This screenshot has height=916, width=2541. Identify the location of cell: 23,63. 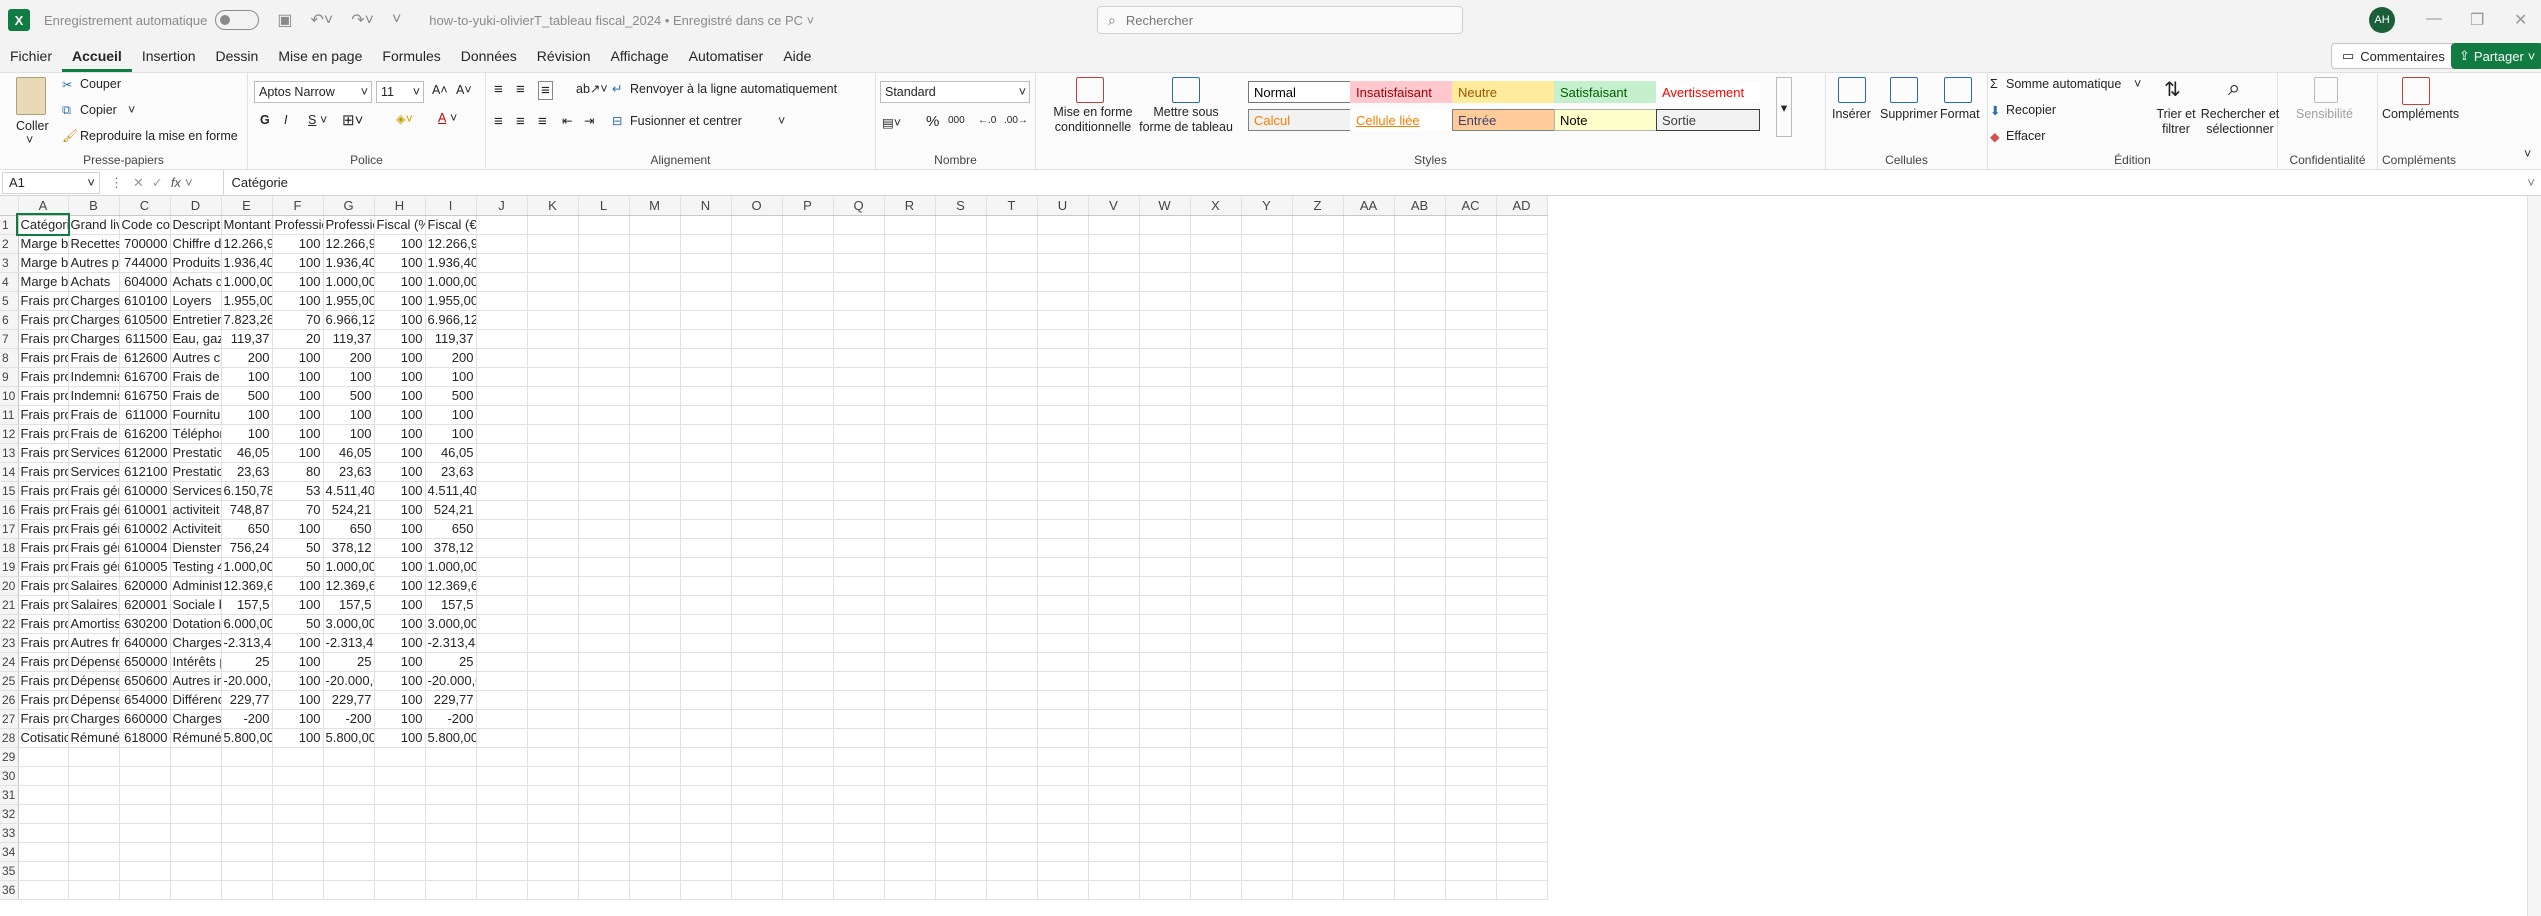
(451, 472).